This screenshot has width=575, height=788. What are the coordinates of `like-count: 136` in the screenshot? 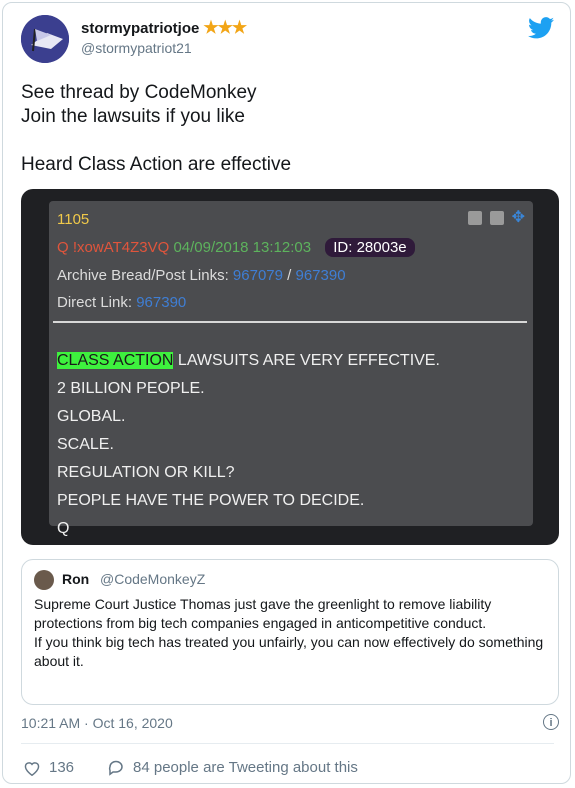 It's located at (62, 767).